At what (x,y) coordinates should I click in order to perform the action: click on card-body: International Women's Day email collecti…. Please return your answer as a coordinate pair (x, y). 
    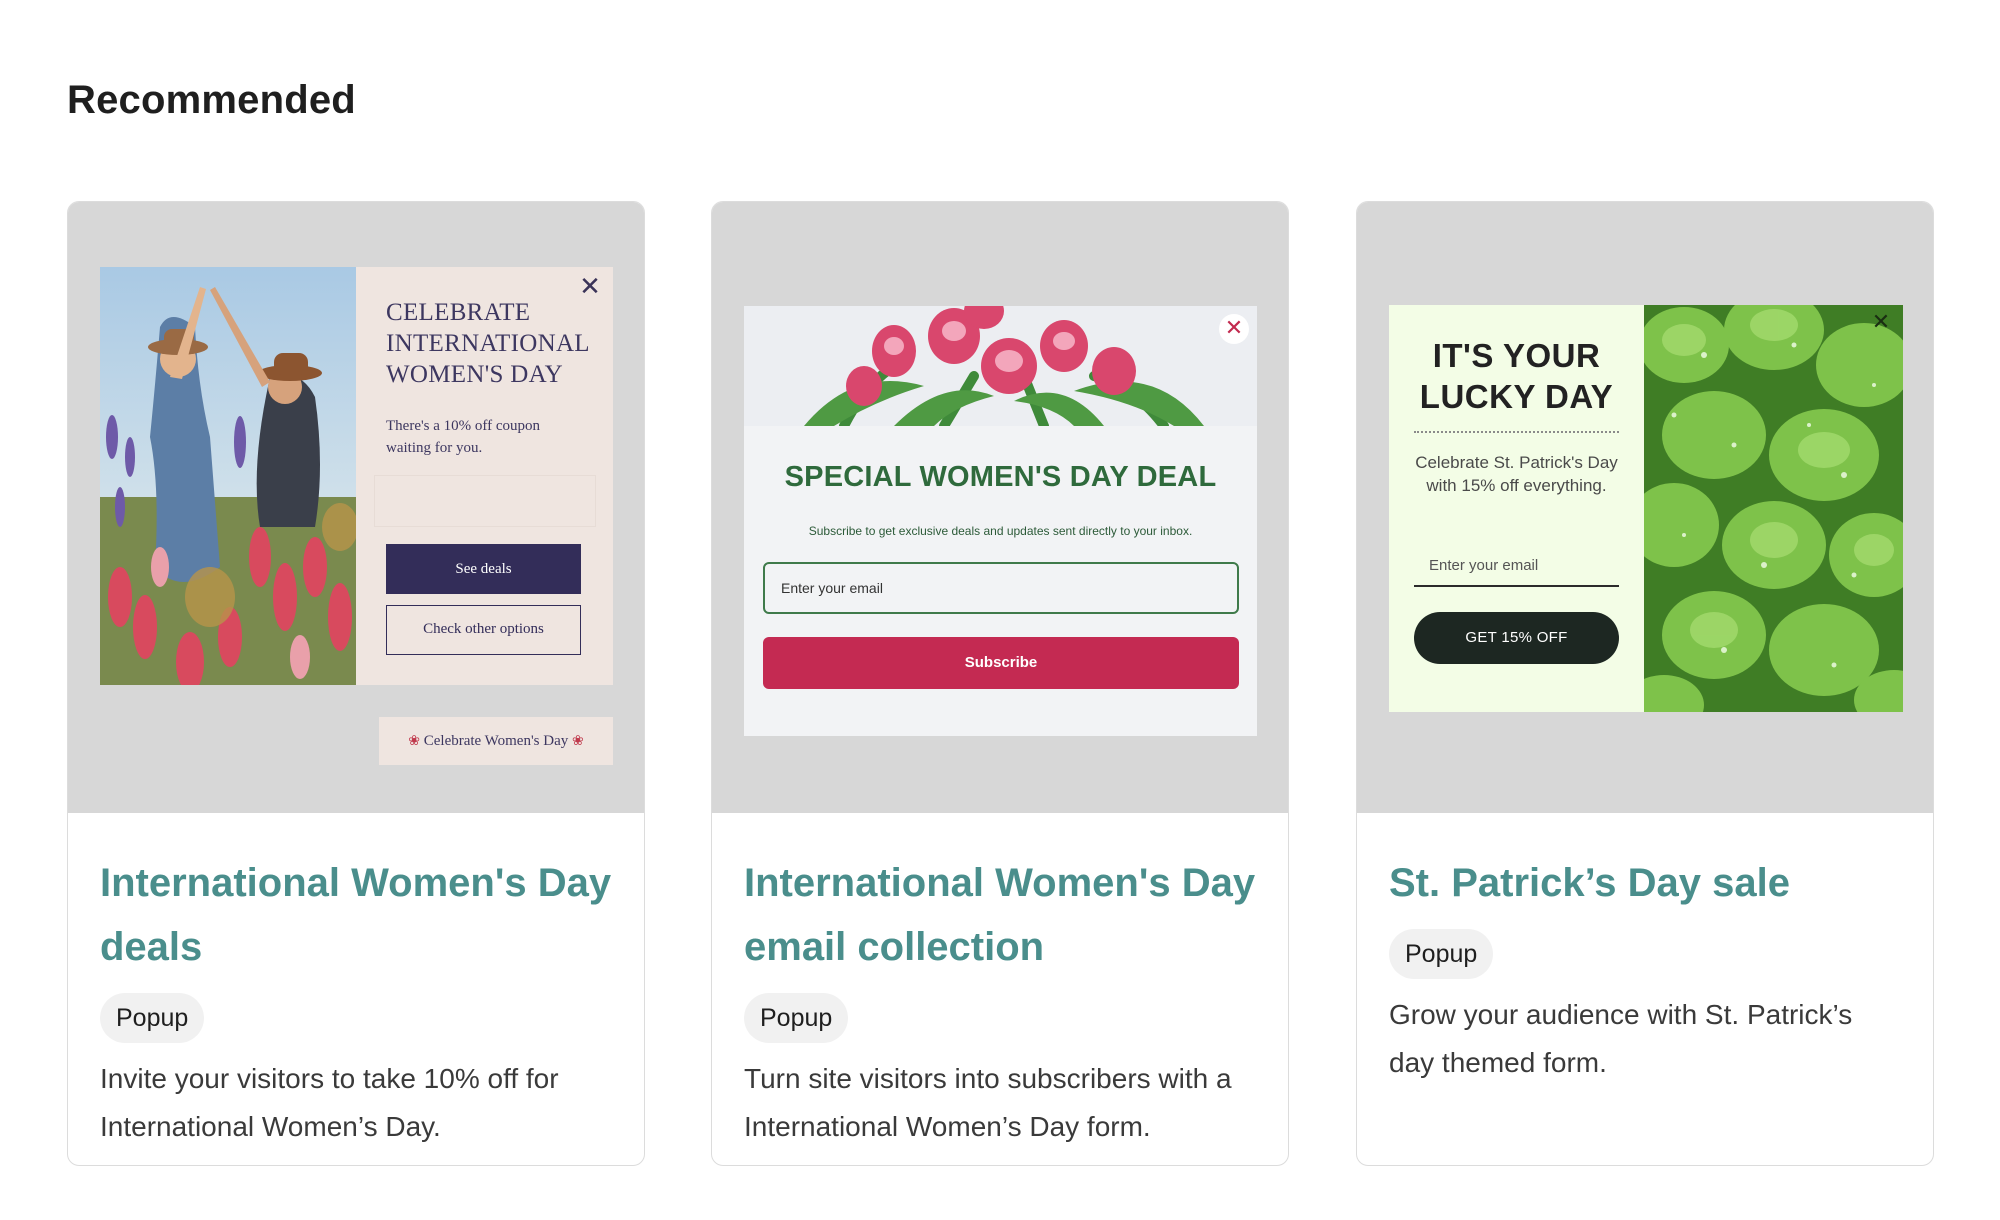
    Looking at the image, I should click on (1001, 982).